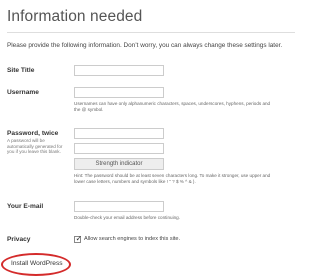 The width and height of the screenshot is (320, 277). What do you see at coordinates (19, 239) in the screenshot?
I see `privacy-label: Privacy` at bounding box center [19, 239].